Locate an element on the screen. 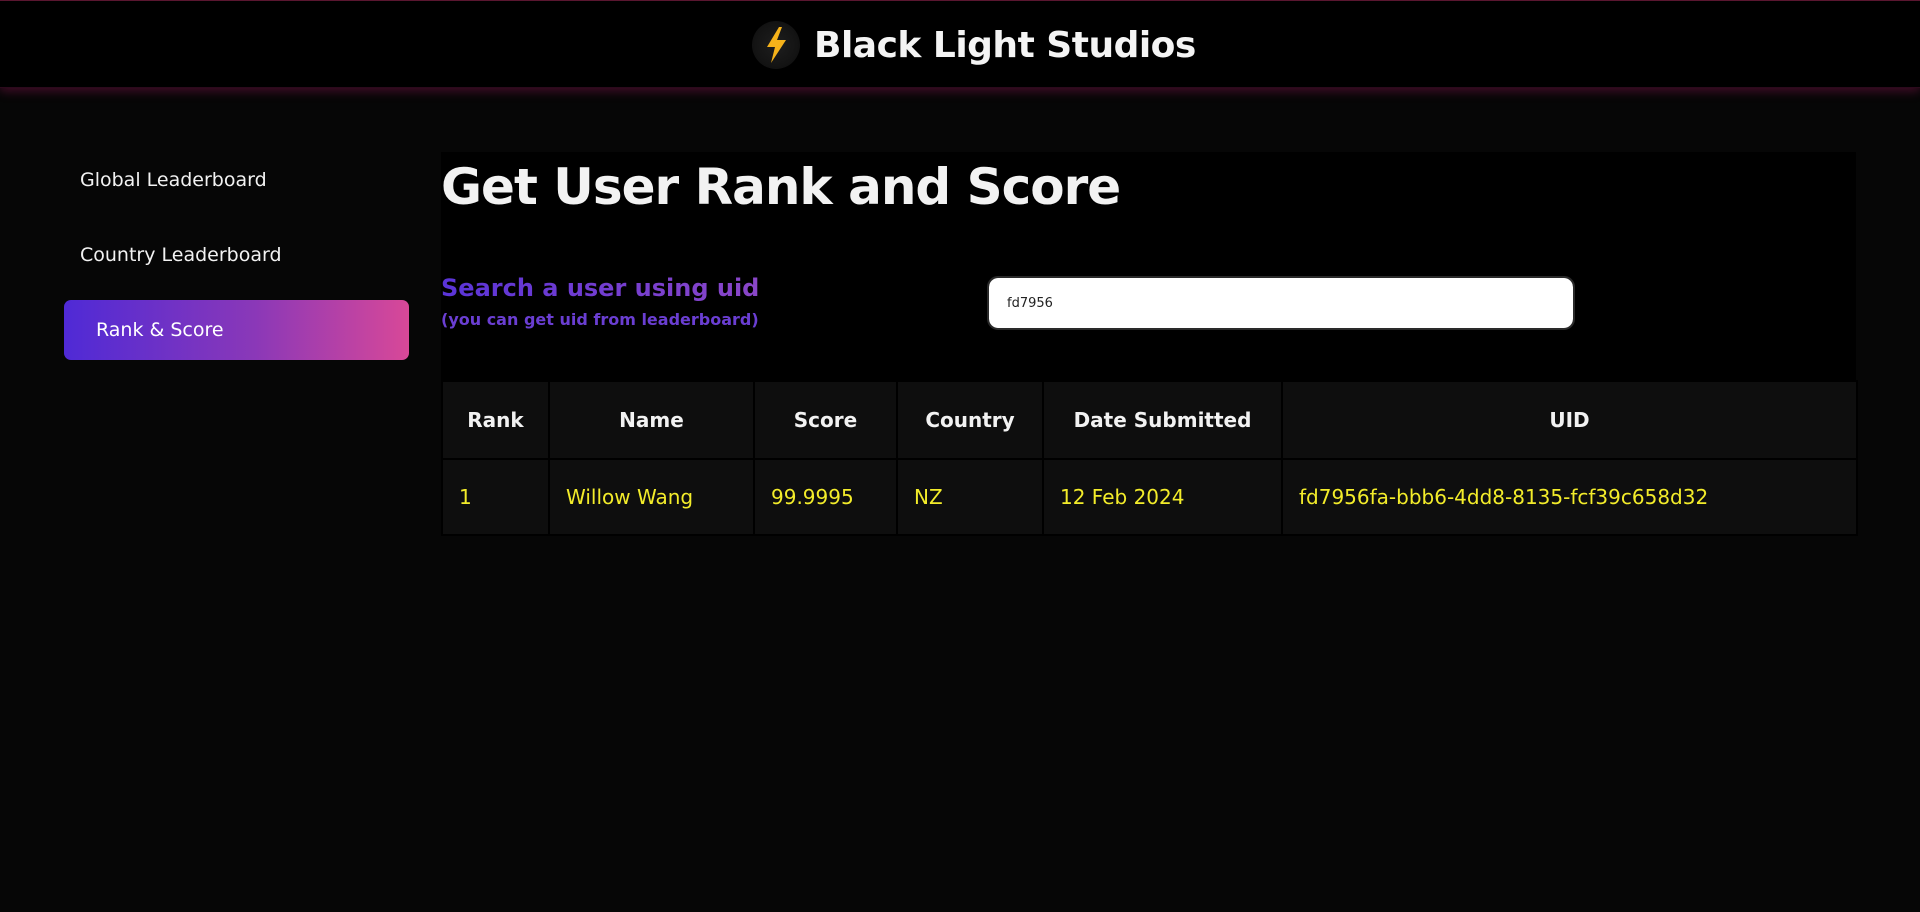 This screenshot has height=912, width=1920. uid-search-input is located at coordinates (1281, 303).